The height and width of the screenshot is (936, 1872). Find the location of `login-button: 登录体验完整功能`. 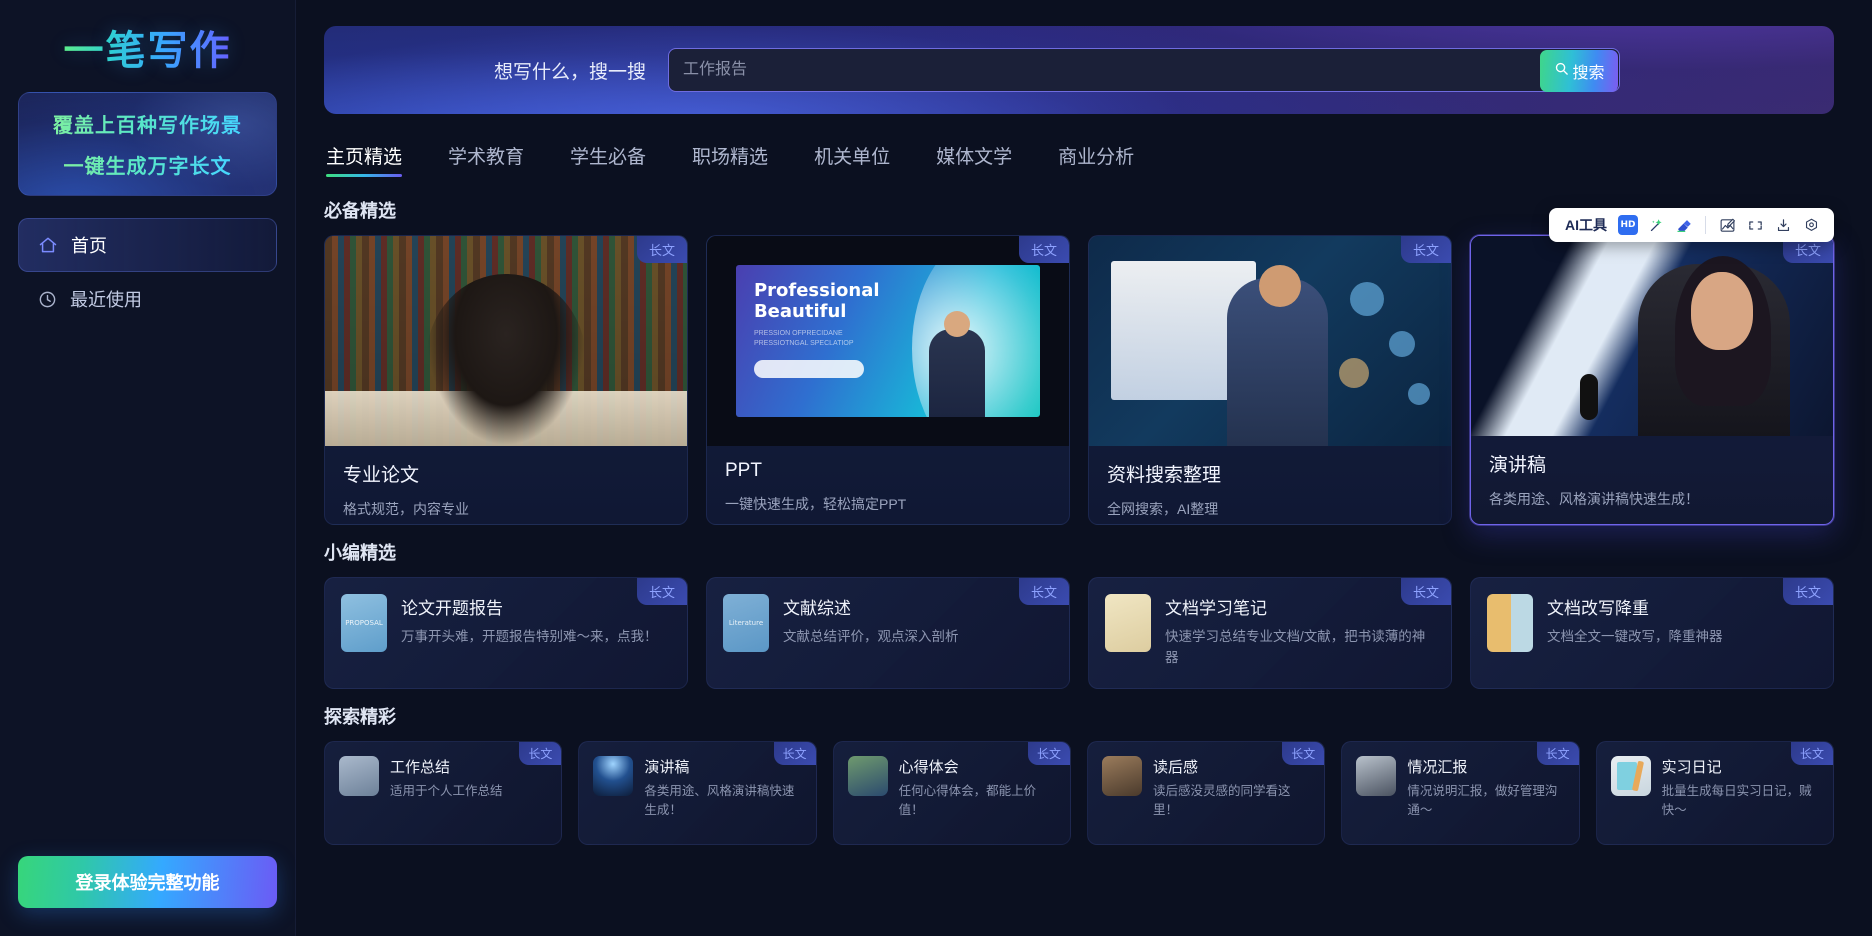

login-button: 登录体验完整功能 is located at coordinates (147, 882).